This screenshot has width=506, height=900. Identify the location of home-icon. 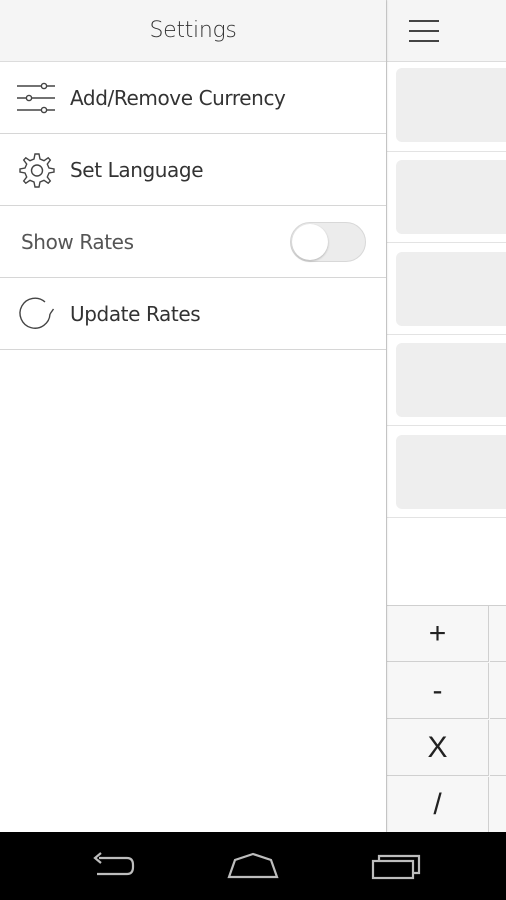
(253, 866).